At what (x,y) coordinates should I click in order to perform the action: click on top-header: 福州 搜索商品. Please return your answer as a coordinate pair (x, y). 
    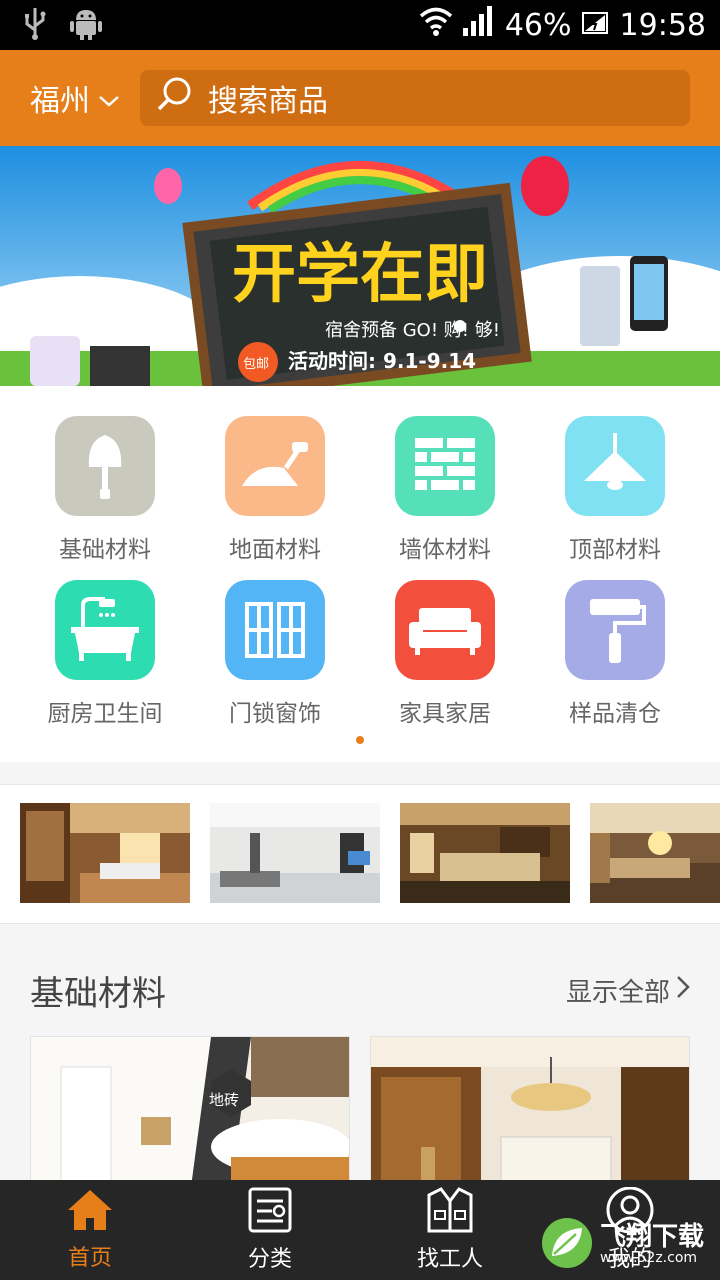
    Looking at the image, I should click on (360, 98).